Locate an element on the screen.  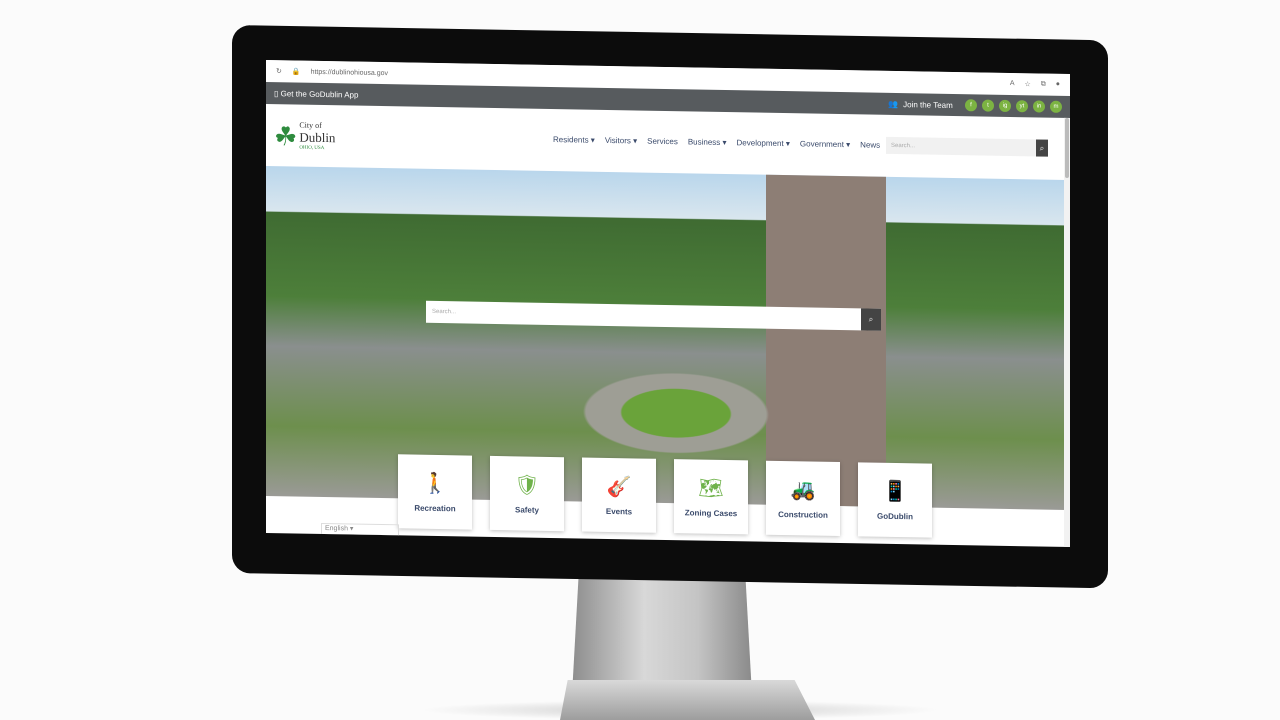
tile-label: Safety is located at coordinates (526, 510).